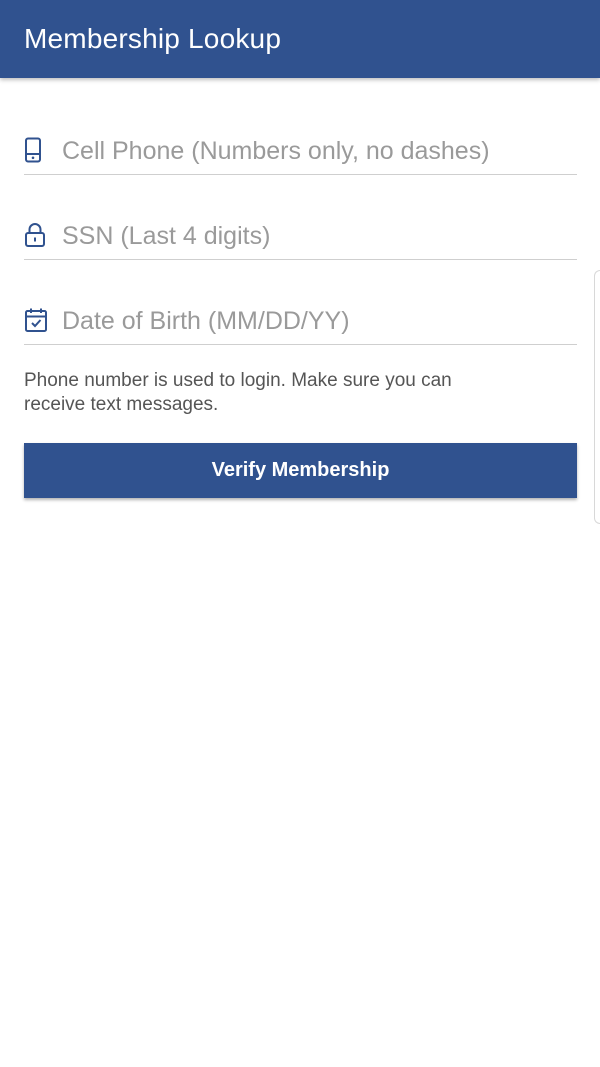  I want to click on dob-input, so click(307, 325).